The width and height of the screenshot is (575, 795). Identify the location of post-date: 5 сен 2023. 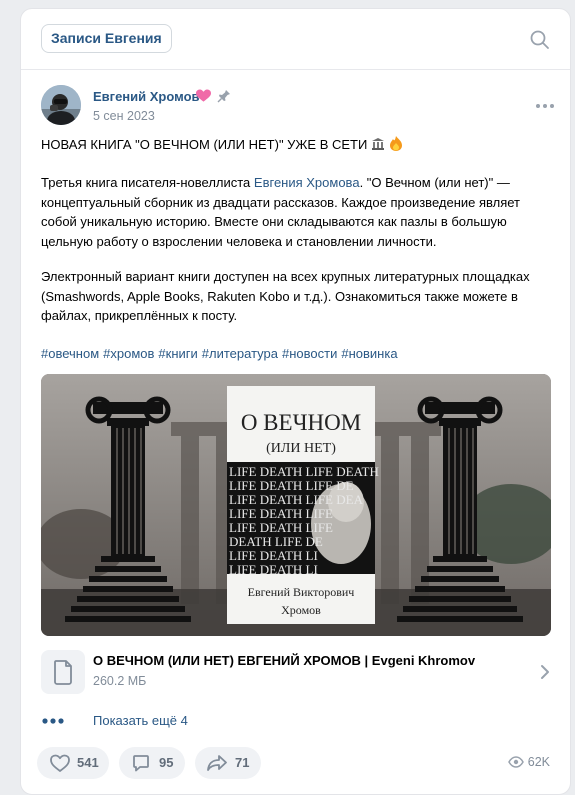
(124, 116).